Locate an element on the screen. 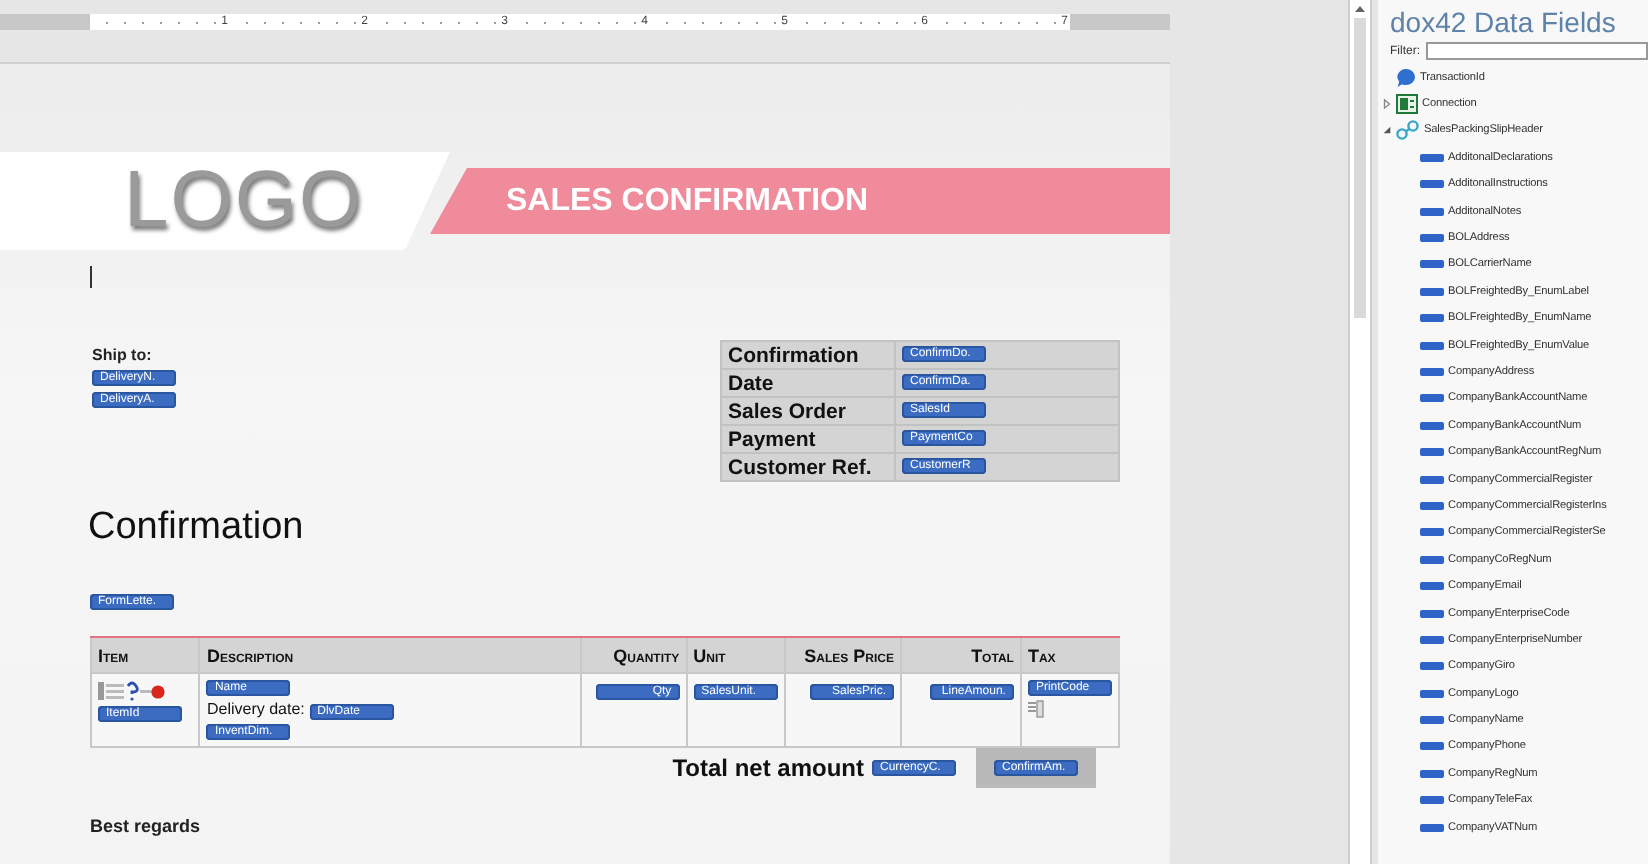 This screenshot has width=1648, height=864. speech-bubble-icon is located at coordinates (1406, 77).